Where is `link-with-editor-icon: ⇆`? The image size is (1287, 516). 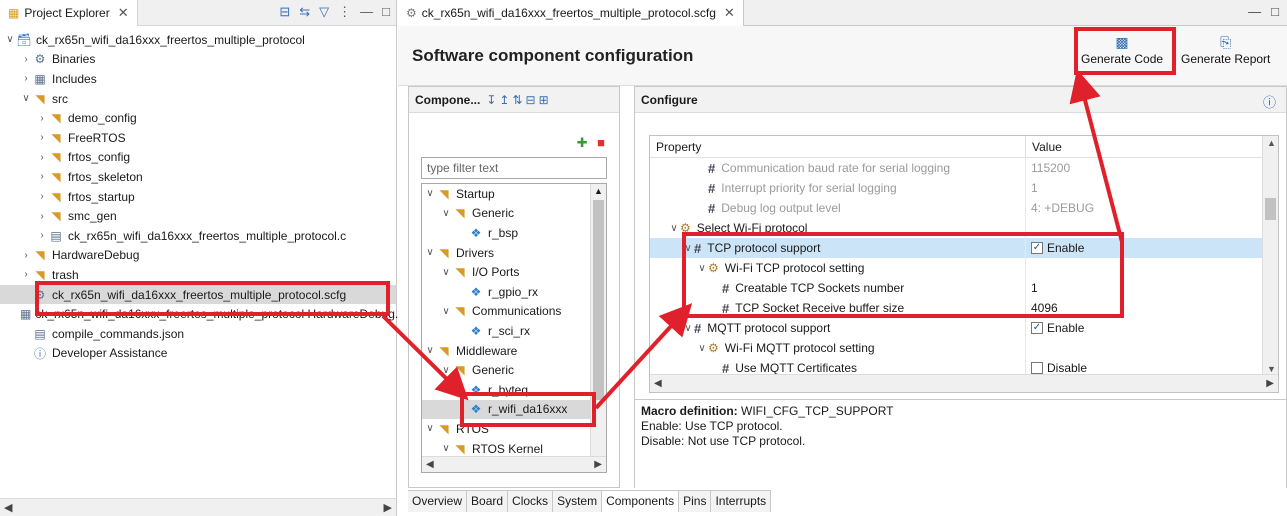
link-with-editor-icon: ⇆ is located at coordinates (304, 12).